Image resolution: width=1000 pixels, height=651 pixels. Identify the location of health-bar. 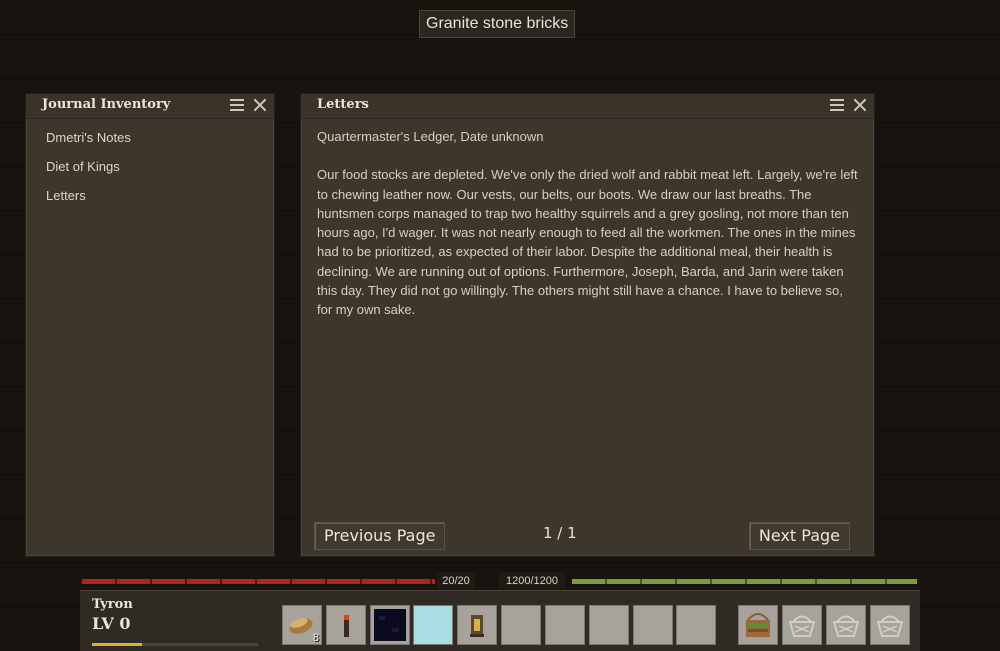
(258, 581).